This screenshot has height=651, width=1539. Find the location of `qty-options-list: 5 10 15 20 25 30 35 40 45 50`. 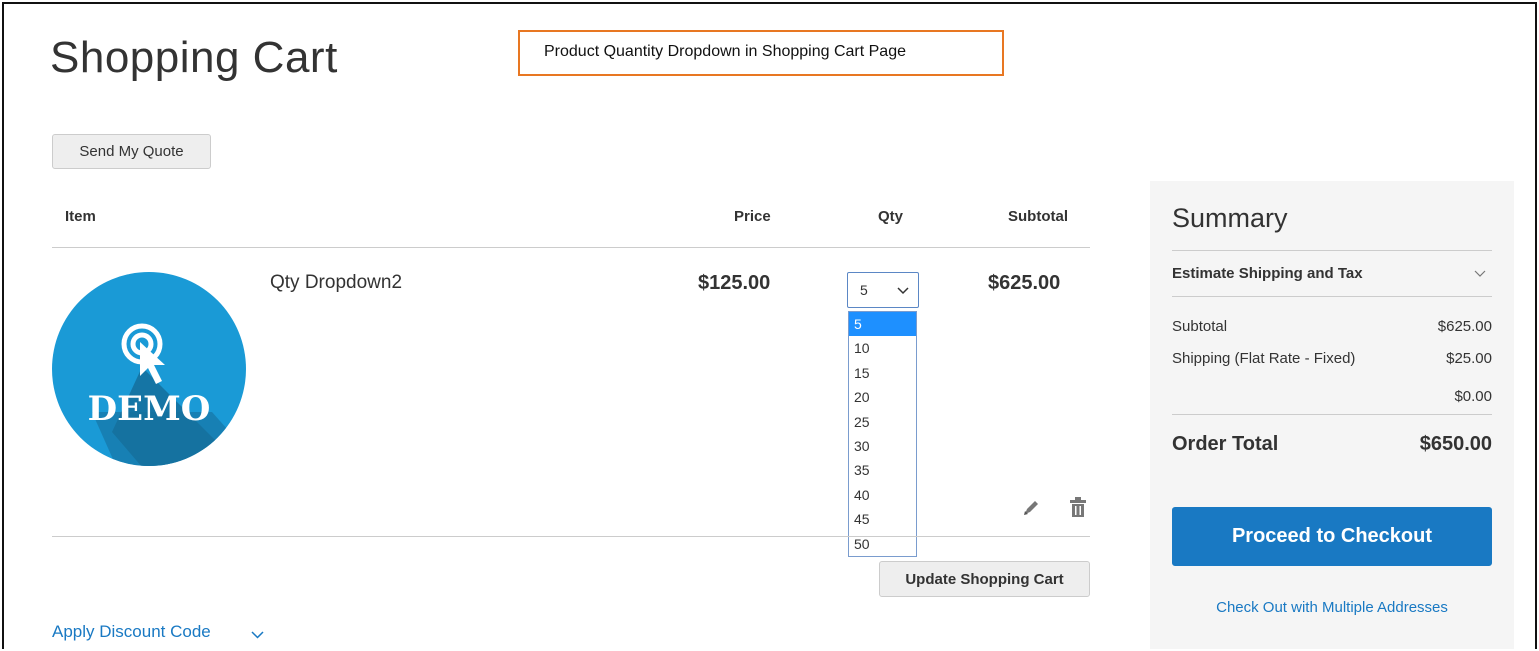

qty-options-list: 5 10 15 20 25 30 35 40 45 50 is located at coordinates (882, 434).